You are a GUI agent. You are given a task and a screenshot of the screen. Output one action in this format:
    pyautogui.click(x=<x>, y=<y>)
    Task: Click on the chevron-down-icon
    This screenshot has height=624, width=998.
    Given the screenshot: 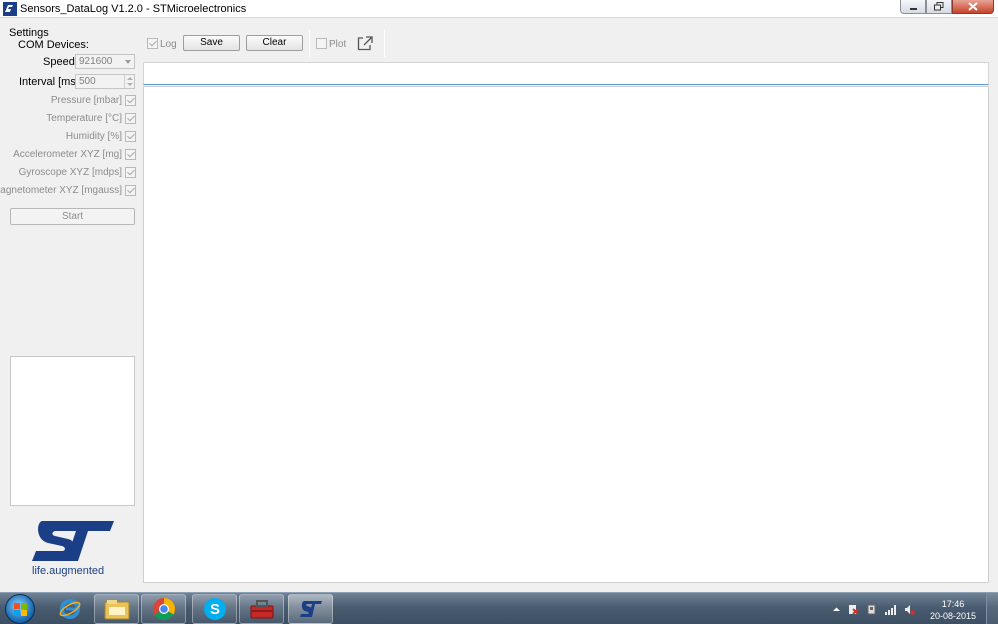 What is the action you would take?
    pyautogui.click(x=128, y=62)
    